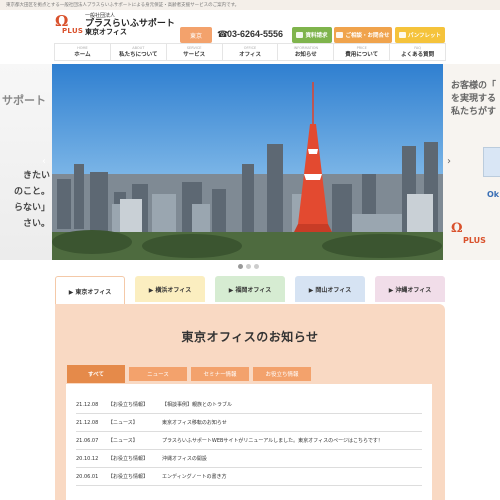  I want to click on news-row: 20.10.12 【お役立ち情報】 沖縄オフィスの開設, so click(249, 459).